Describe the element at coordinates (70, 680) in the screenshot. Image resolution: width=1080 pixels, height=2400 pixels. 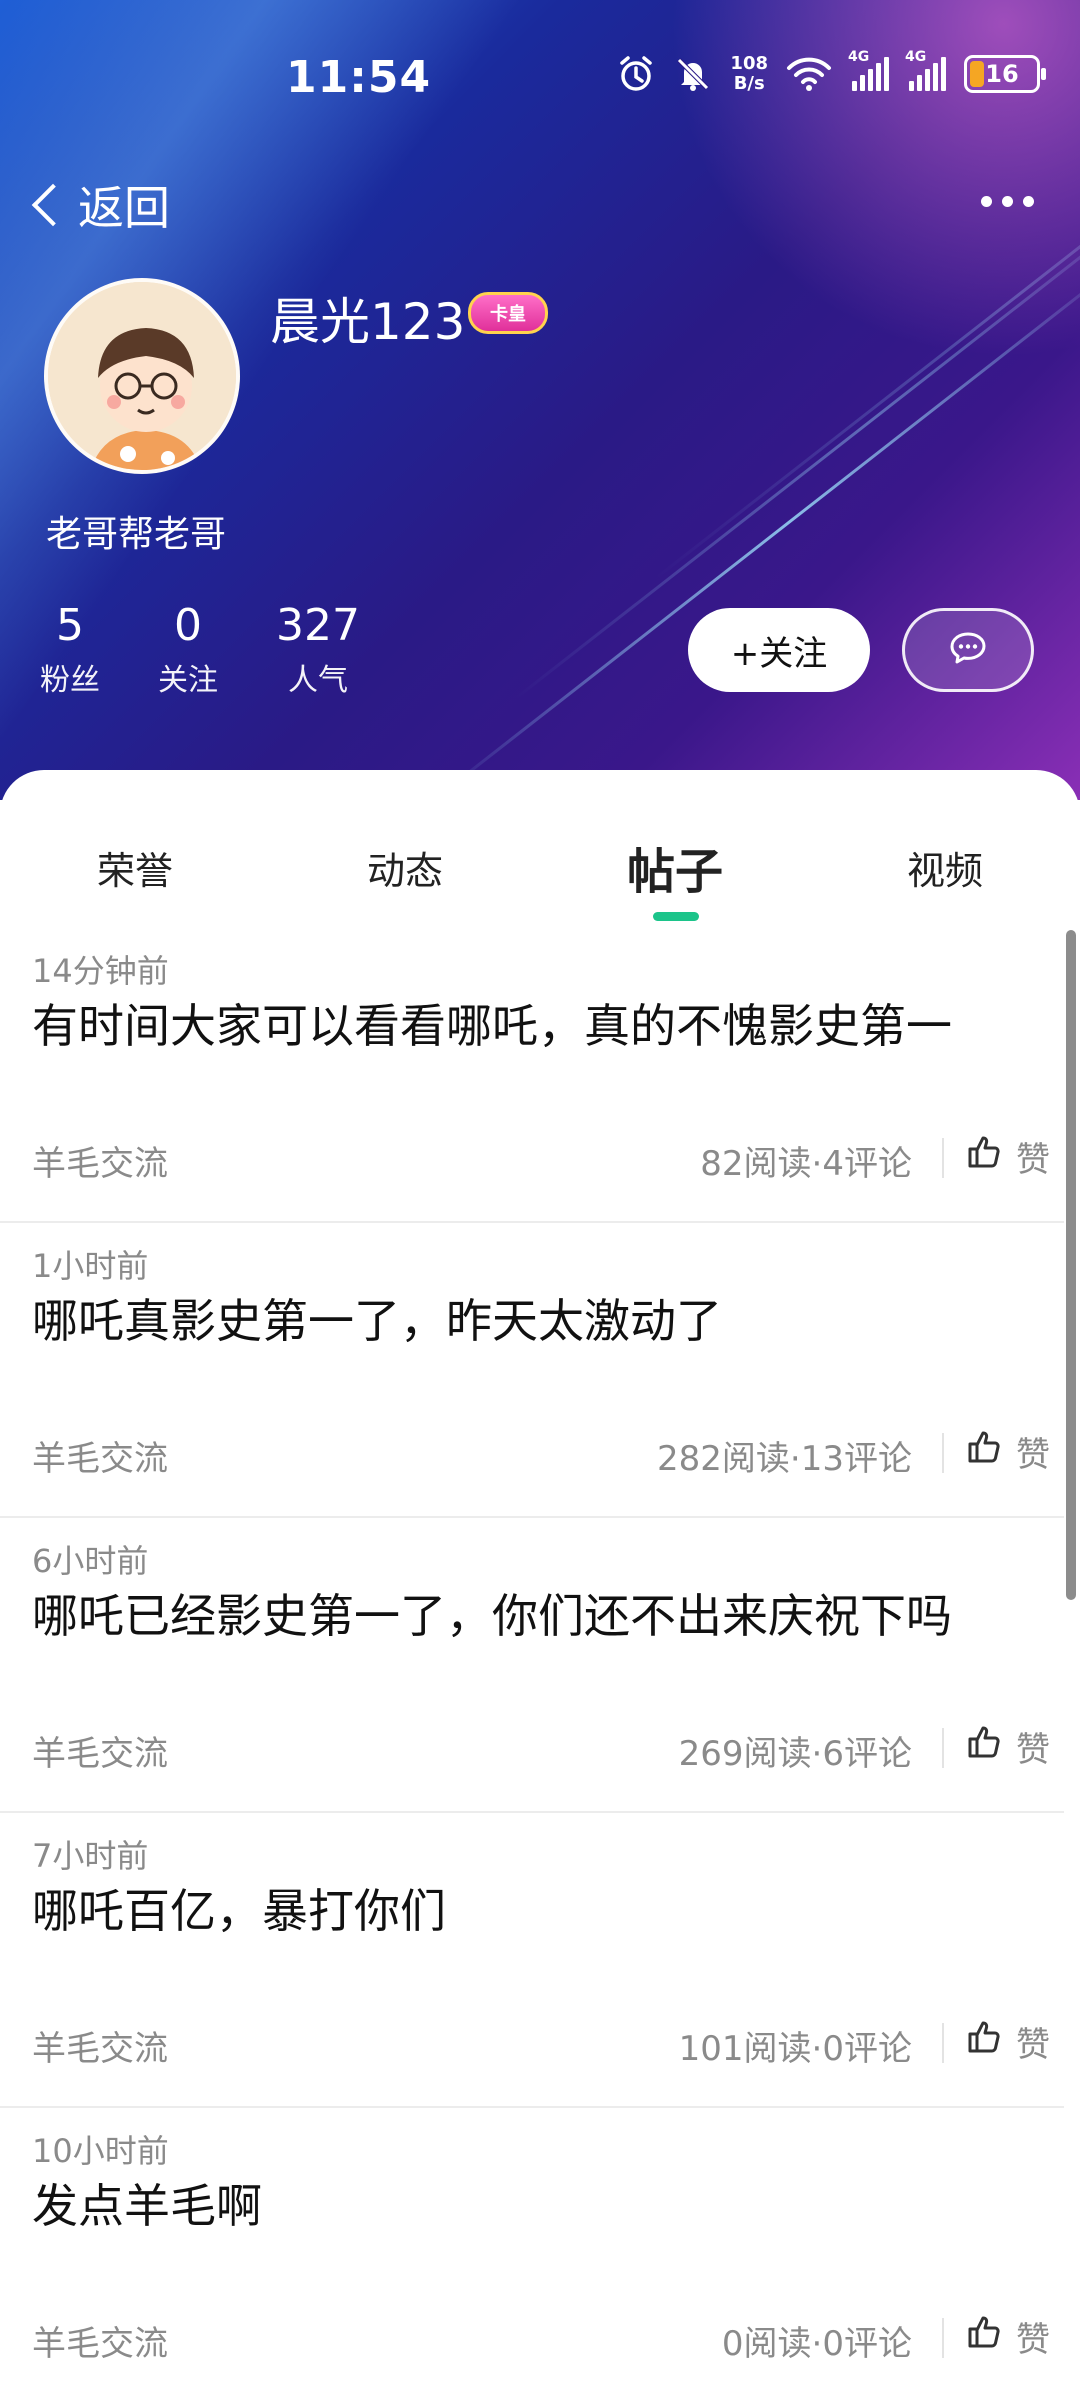
I see `stat-label: 粉丝` at that location.